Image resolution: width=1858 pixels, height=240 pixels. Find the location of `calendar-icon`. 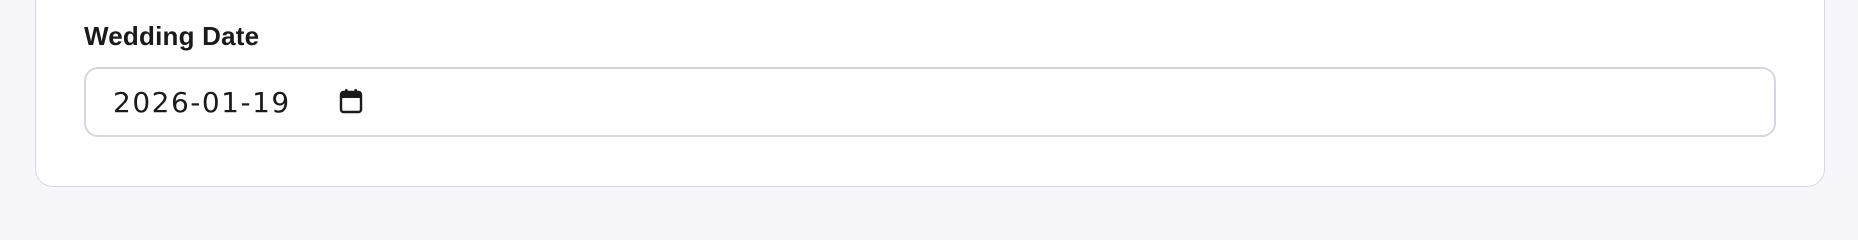

calendar-icon is located at coordinates (351, 101).